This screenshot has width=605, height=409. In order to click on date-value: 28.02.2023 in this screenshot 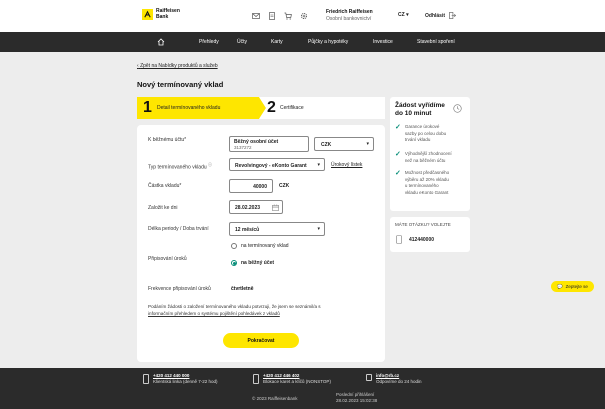, I will do `click(248, 208)`.